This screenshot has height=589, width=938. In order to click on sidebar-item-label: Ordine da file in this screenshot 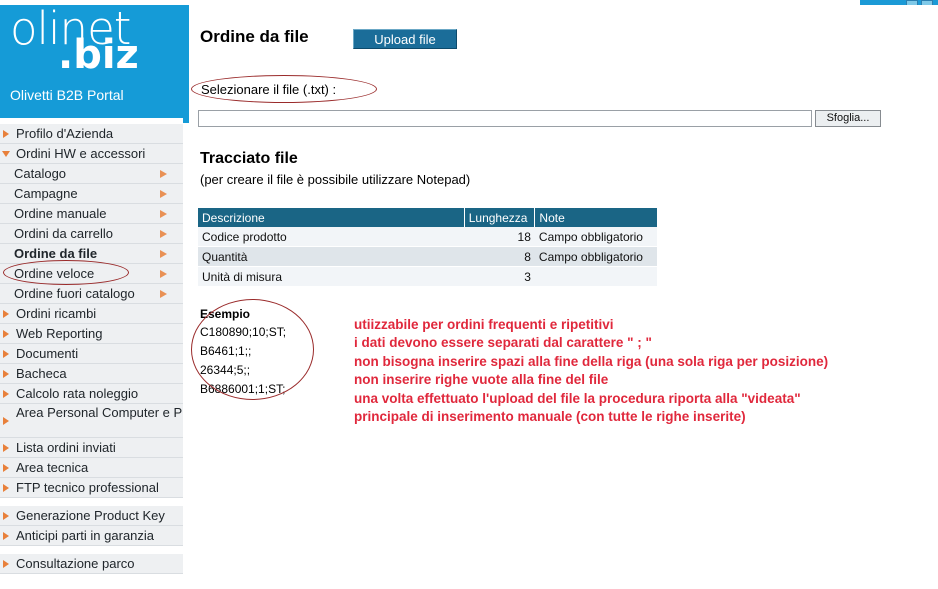, I will do `click(56, 253)`.